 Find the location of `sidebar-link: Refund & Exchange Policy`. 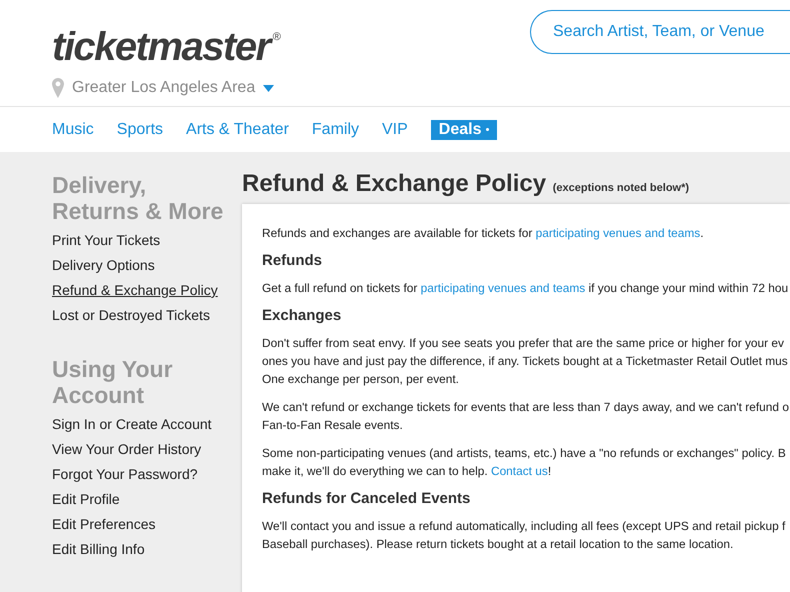

sidebar-link: Refund & Exchange Policy is located at coordinates (138, 290).